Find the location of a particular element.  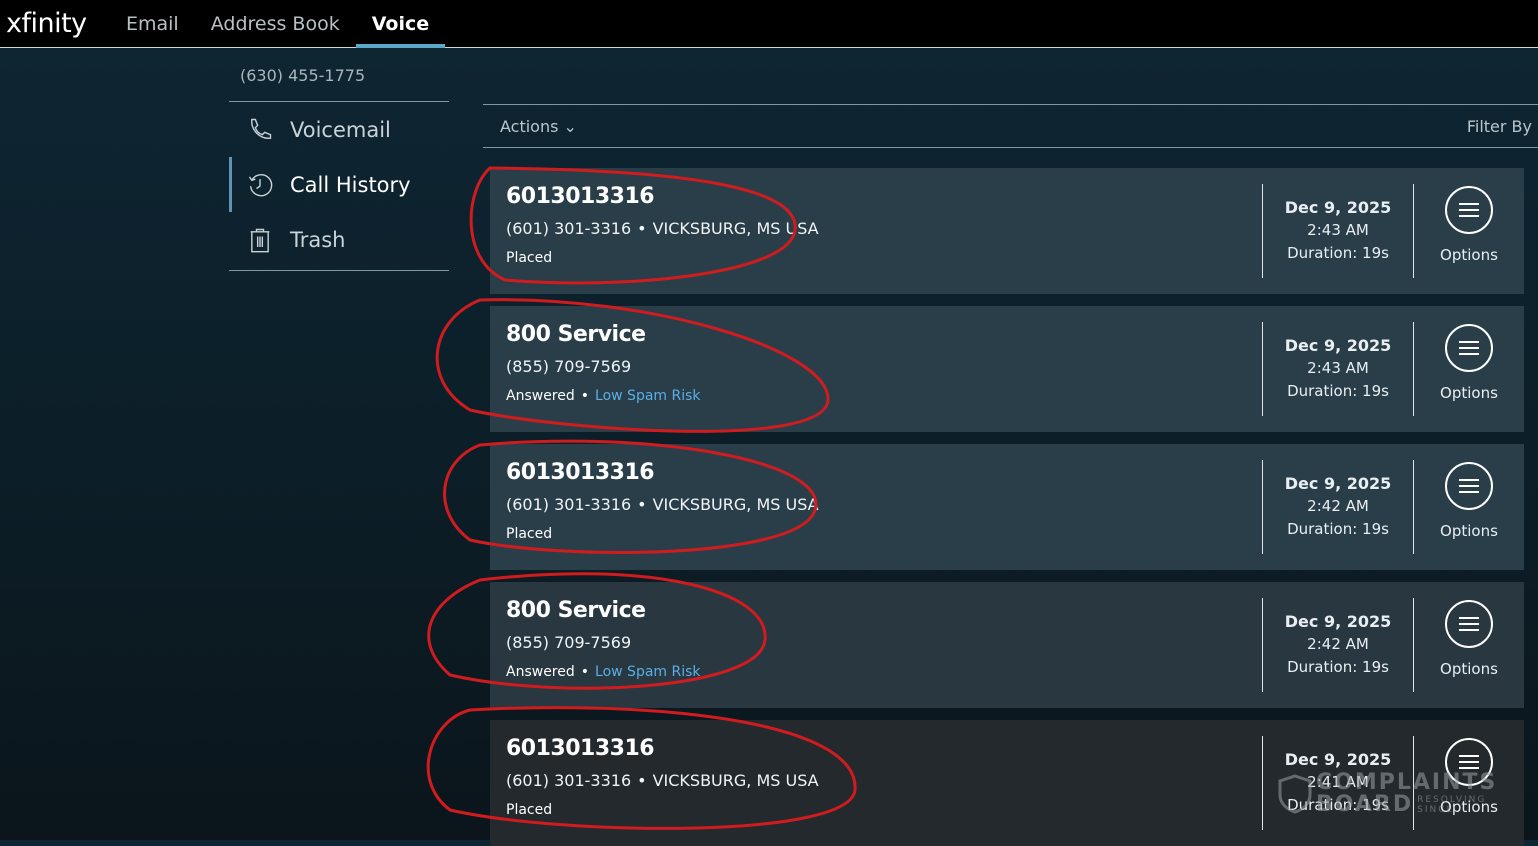

call-time: Dec 9, 2025 2:41 AM Duration: 19s is located at coordinates (1338, 783).